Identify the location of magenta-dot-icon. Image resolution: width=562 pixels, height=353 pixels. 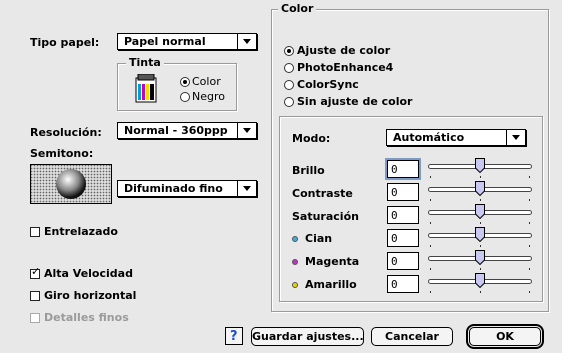
(295, 262).